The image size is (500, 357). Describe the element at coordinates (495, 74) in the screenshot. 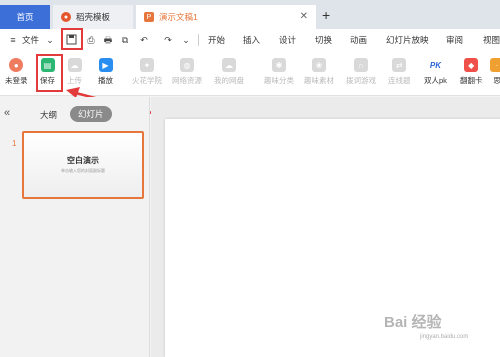

I see `more-button: · 思` at that location.